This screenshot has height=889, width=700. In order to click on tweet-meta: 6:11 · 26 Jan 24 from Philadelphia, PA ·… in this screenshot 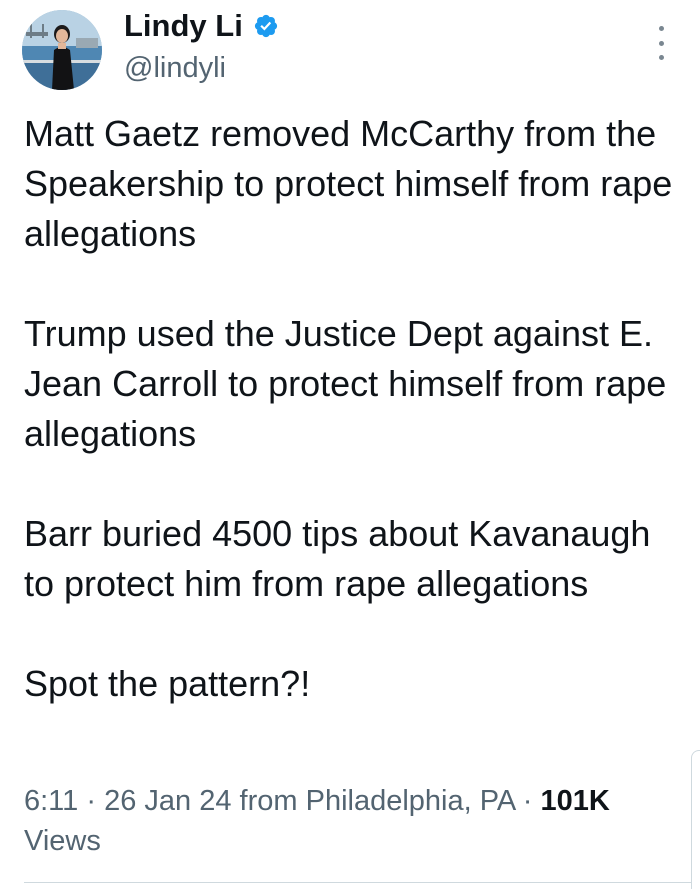, I will do `click(354, 821)`.